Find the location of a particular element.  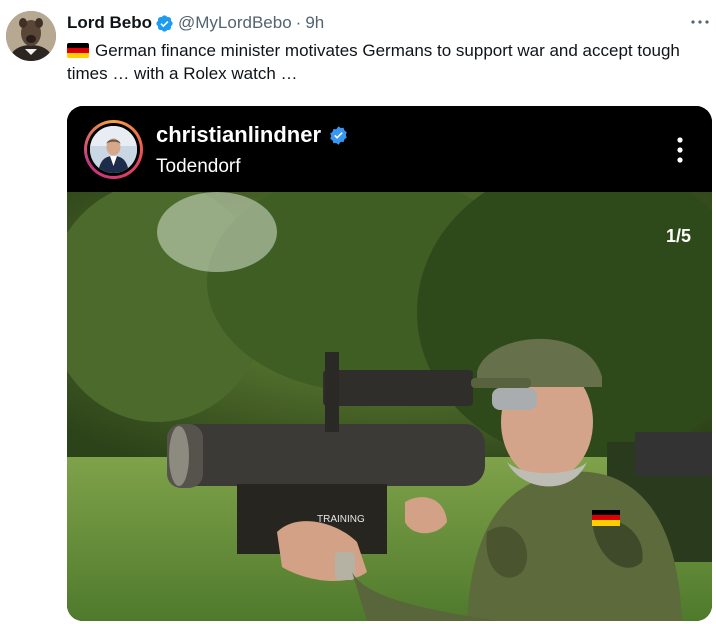

verified-badge-icon is located at coordinates (164, 23).